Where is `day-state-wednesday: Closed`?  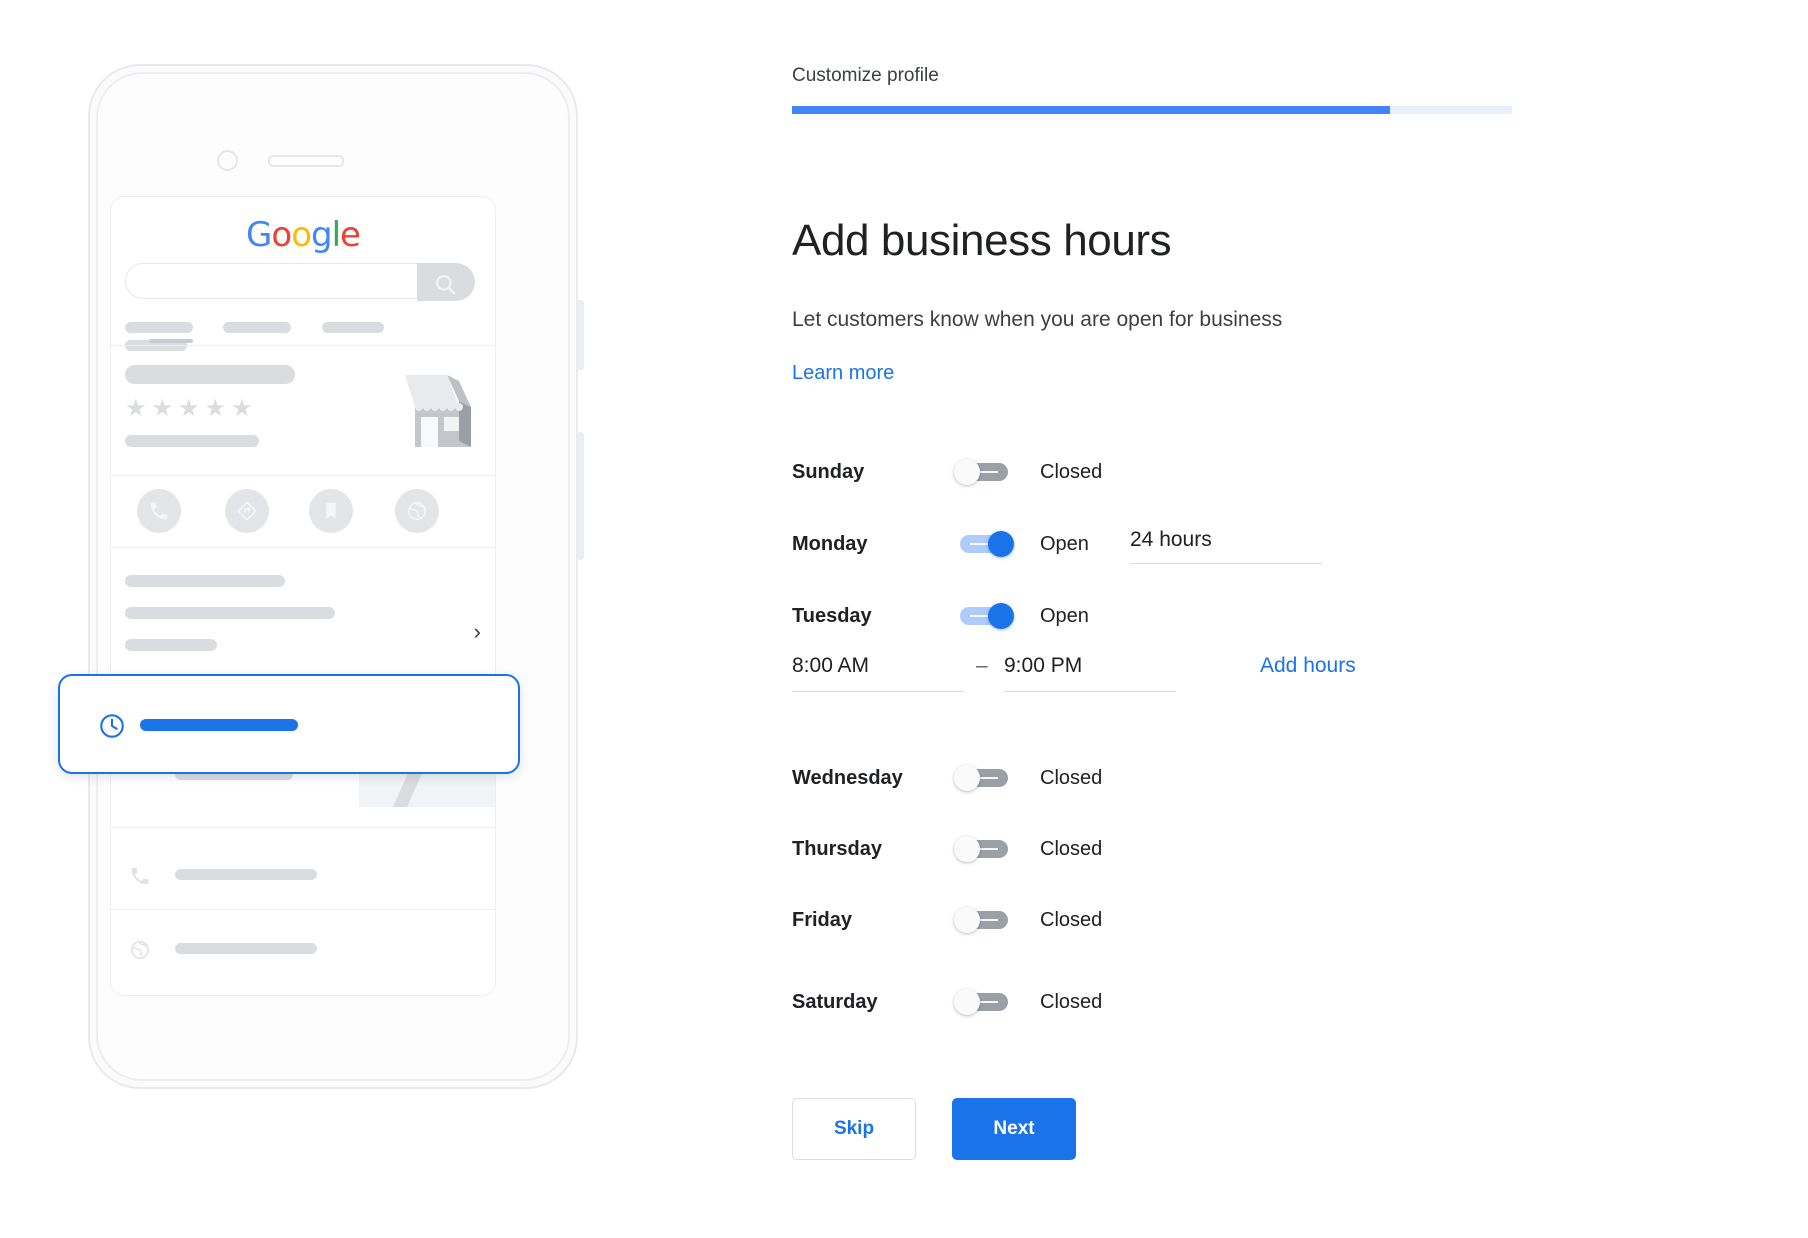
day-state-wednesday: Closed is located at coordinates (1071, 778).